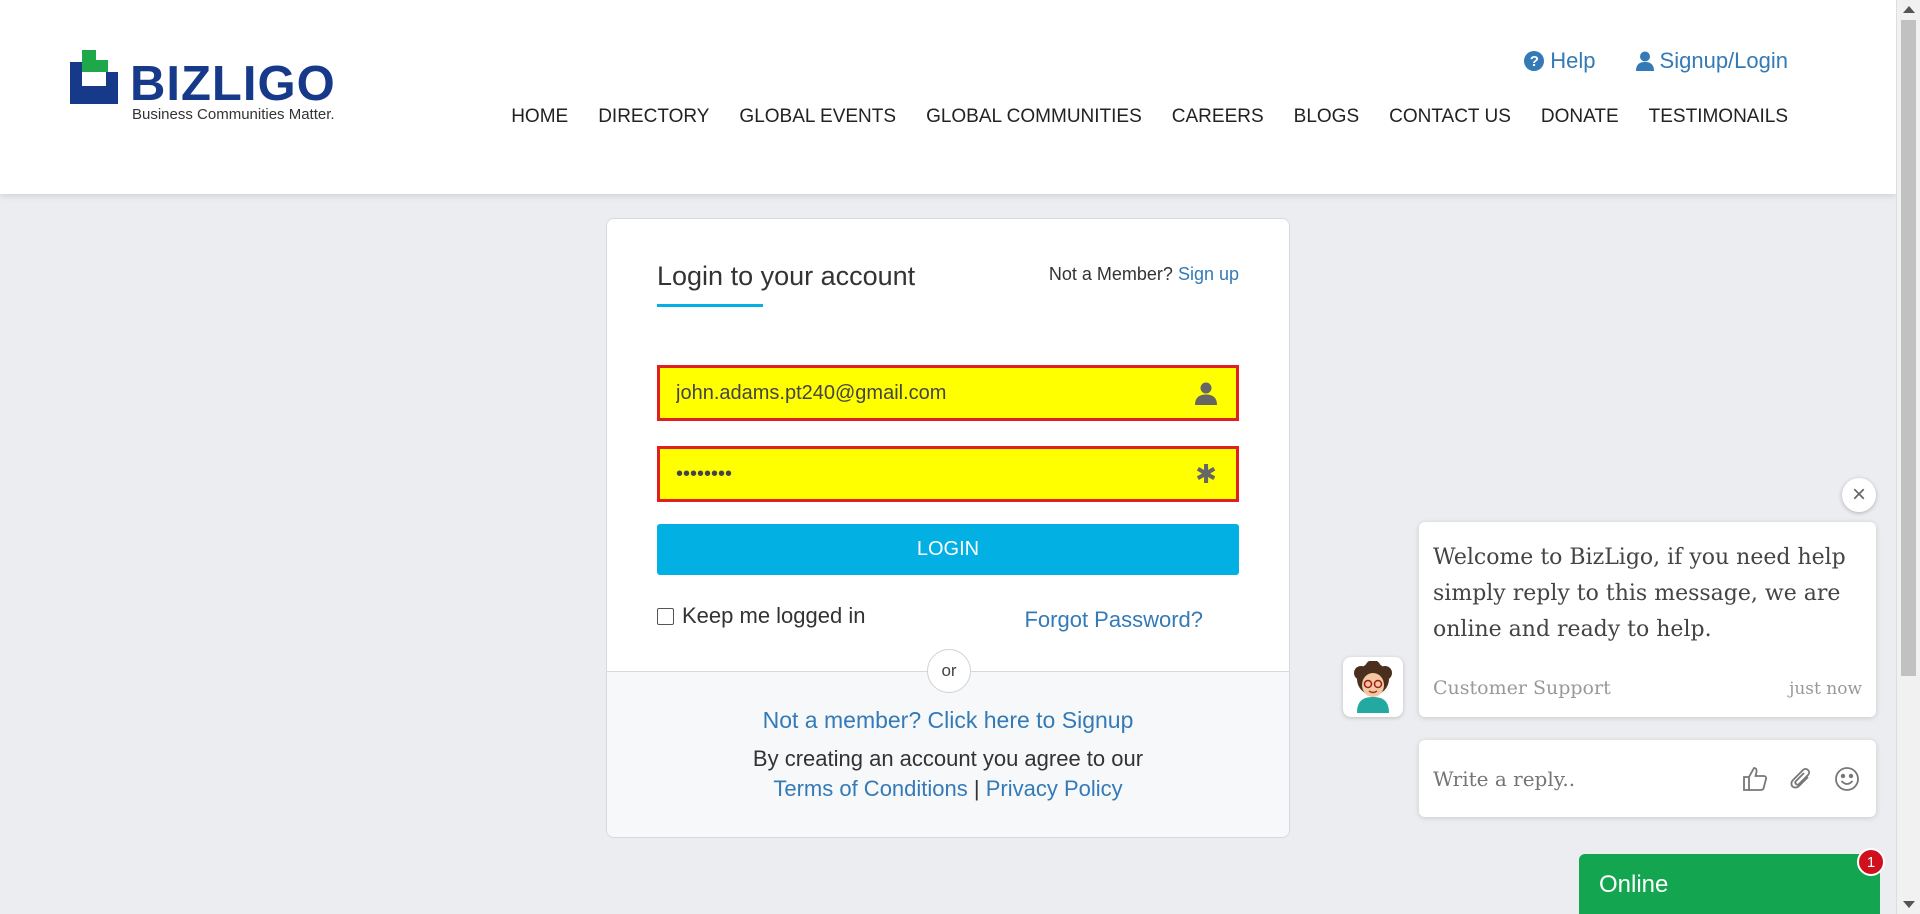 This screenshot has height=914, width=1920. Describe the element at coordinates (1534, 61) in the screenshot. I see `question-circle-icon: ?` at that location.